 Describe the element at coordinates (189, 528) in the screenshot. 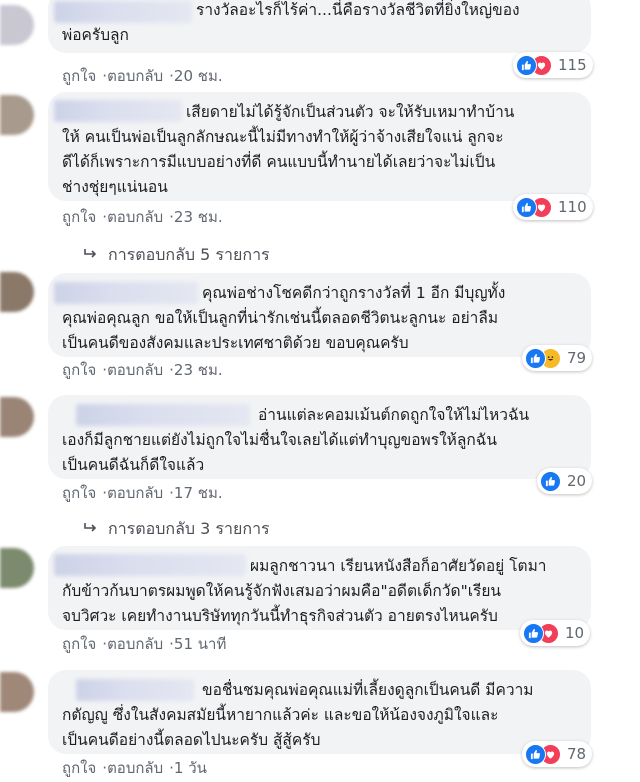

I see `view-replies-label: การตอบกลับ 3 รายการ` at that location.